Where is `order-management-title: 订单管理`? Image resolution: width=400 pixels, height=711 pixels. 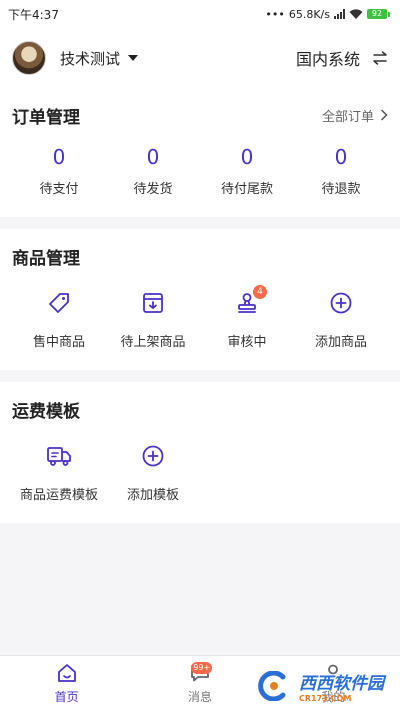
order-management-title: 订单管理 is located at coordinates (46, 117).